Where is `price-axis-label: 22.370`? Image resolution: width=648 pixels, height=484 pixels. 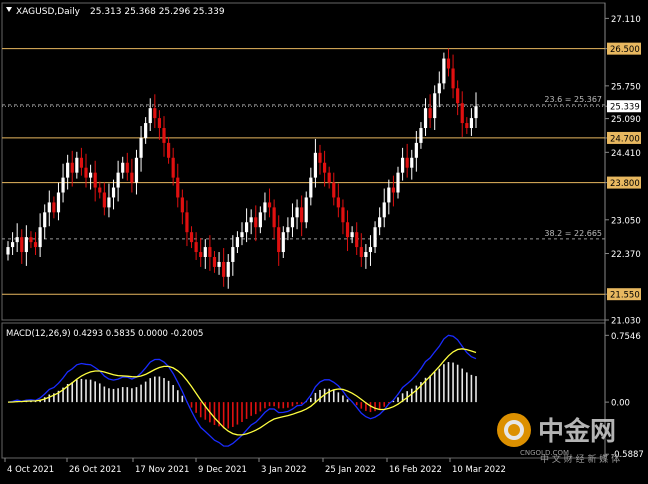 price-axis-label: 22.370 is located at coordinates (626, 255).